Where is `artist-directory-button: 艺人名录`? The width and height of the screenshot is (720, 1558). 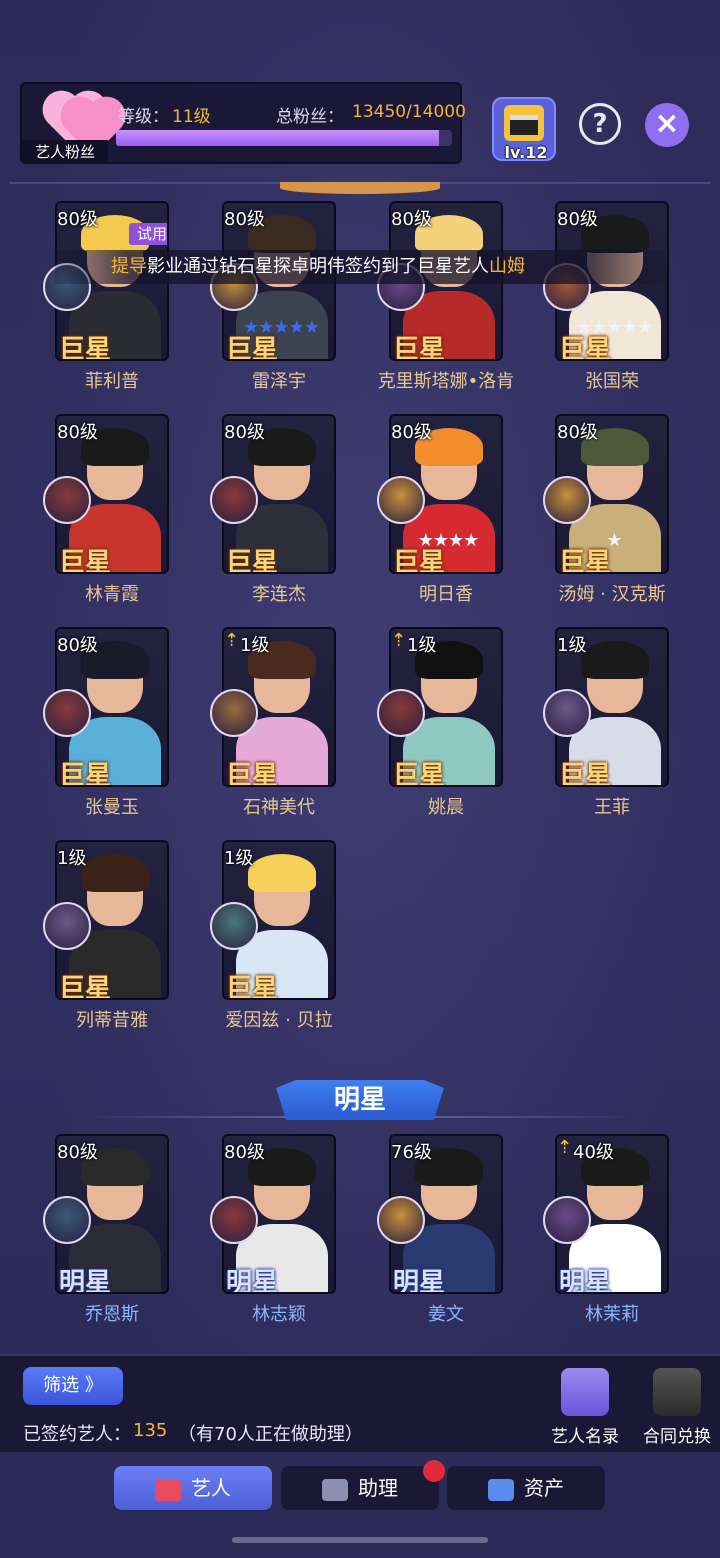 artist-directory-button: 艺人名录 is located at coordinates (585, 1407).